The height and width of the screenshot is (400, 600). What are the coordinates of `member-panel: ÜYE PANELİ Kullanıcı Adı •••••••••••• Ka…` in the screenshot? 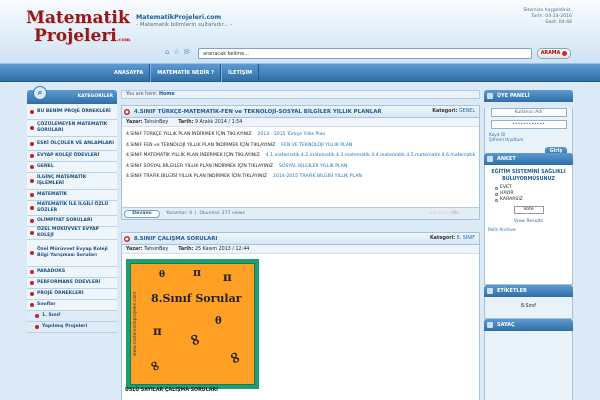 It's located at (528, 125).